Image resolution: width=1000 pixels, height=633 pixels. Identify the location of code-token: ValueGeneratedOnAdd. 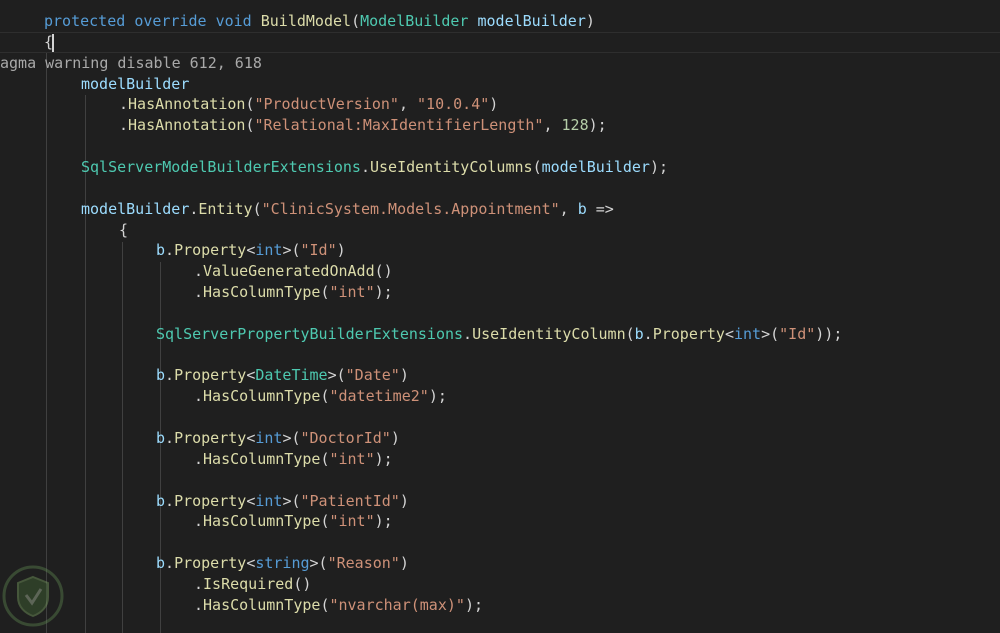
(289, 271).